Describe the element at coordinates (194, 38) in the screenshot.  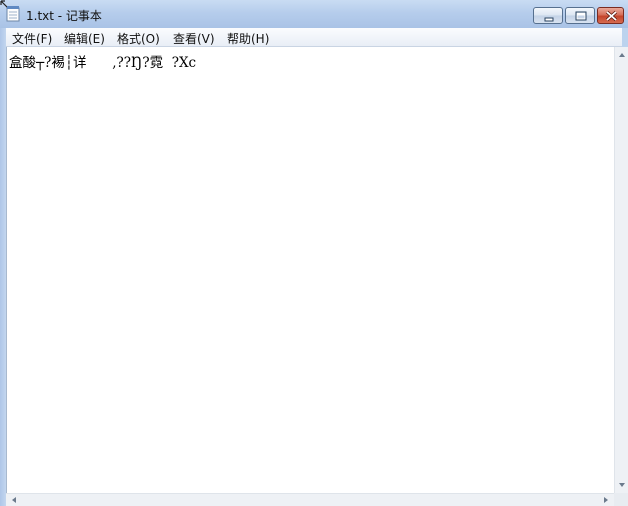
I see `menu-view: 查看(V)` at that location.